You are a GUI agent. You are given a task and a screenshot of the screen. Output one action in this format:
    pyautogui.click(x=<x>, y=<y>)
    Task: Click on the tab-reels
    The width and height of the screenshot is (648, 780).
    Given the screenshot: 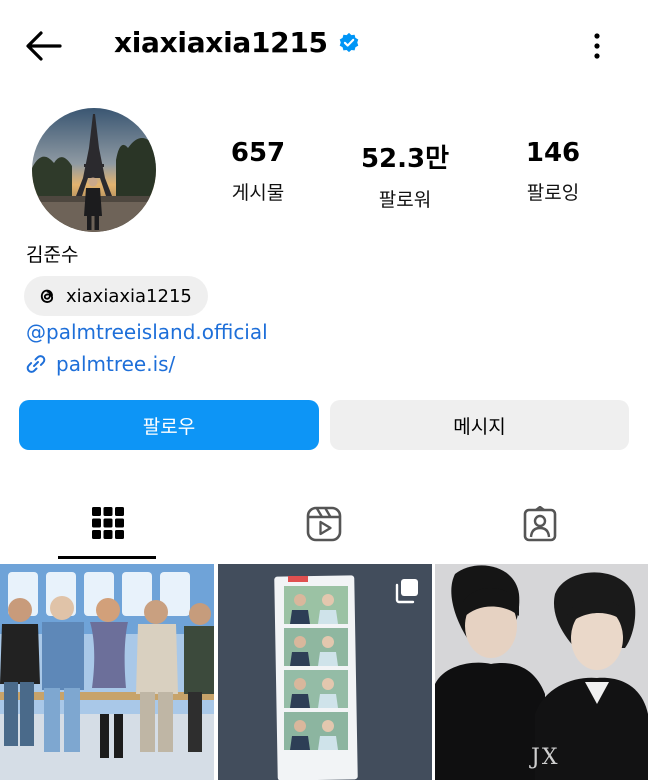 What is the action you would take?
    pyautogui.click(x=324, y=527)
    